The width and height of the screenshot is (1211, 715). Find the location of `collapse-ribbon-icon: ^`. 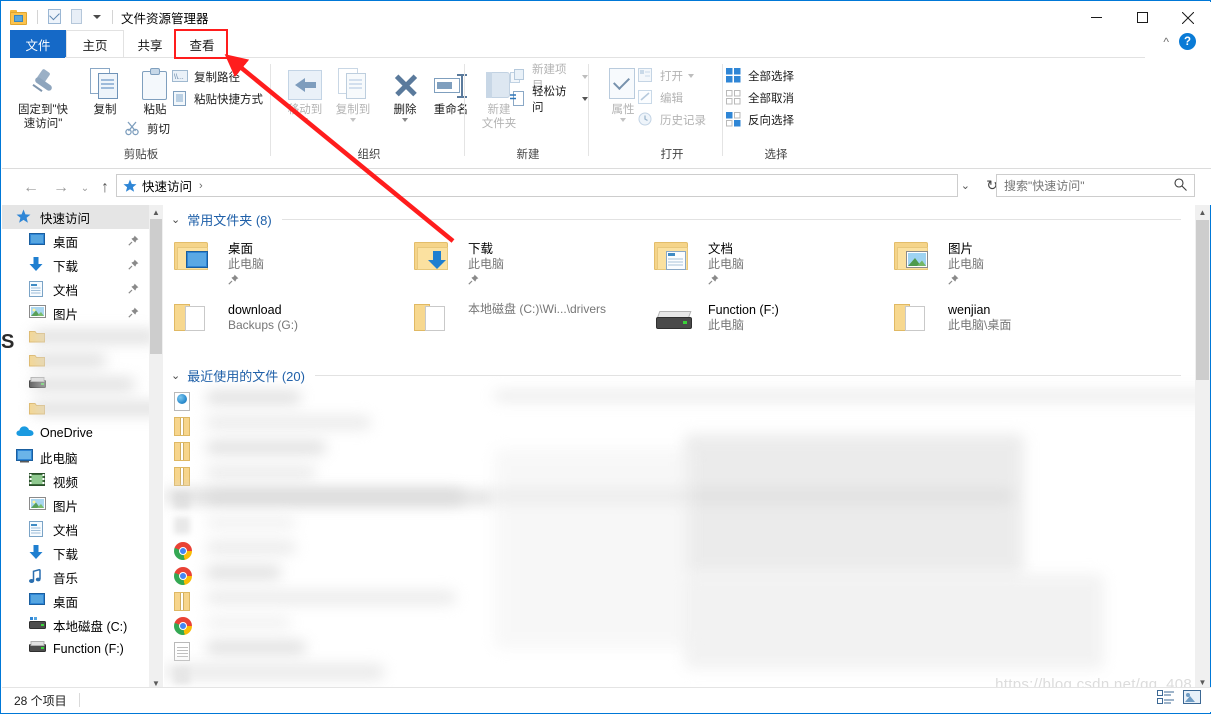

collapse-ribbon-icon: ^ is located at coordinates (1166, 42).